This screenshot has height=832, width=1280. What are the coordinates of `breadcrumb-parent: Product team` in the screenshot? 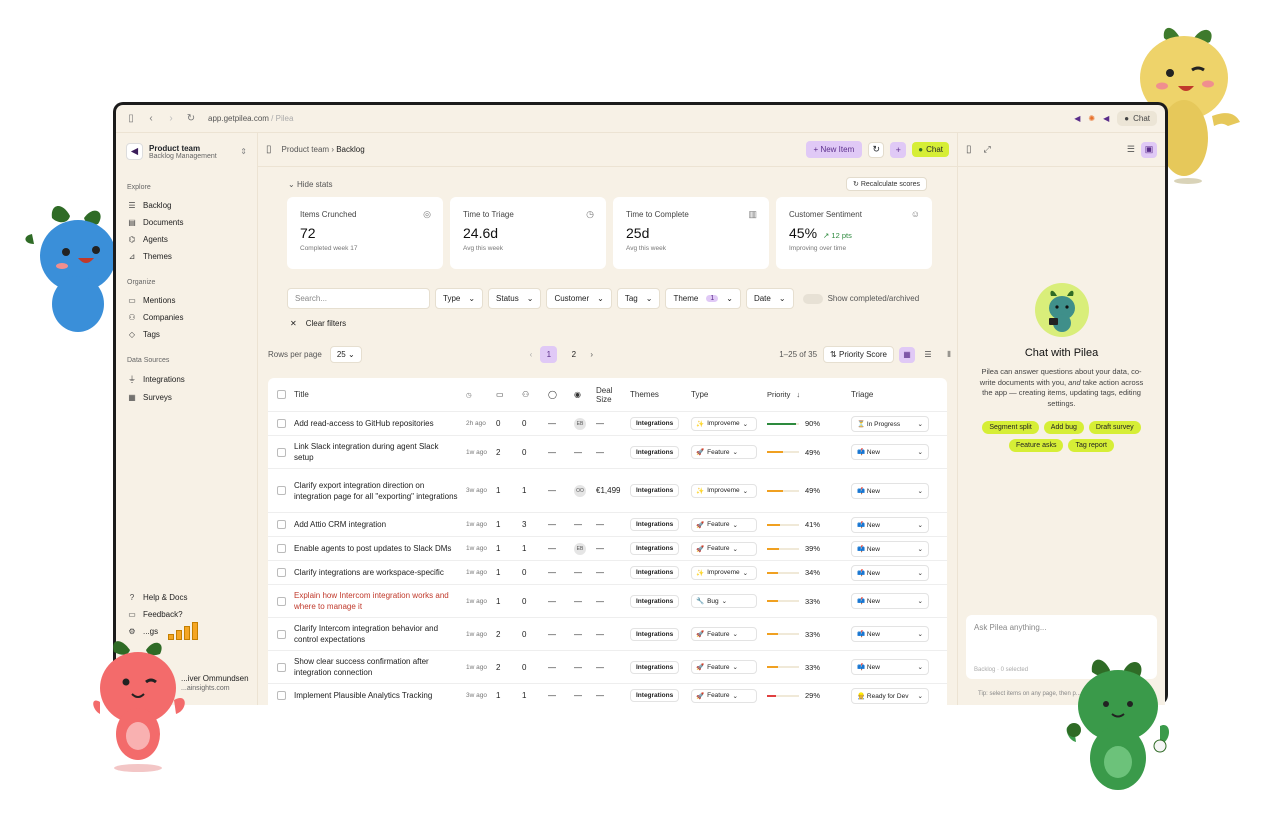 It's located at (306, 149).